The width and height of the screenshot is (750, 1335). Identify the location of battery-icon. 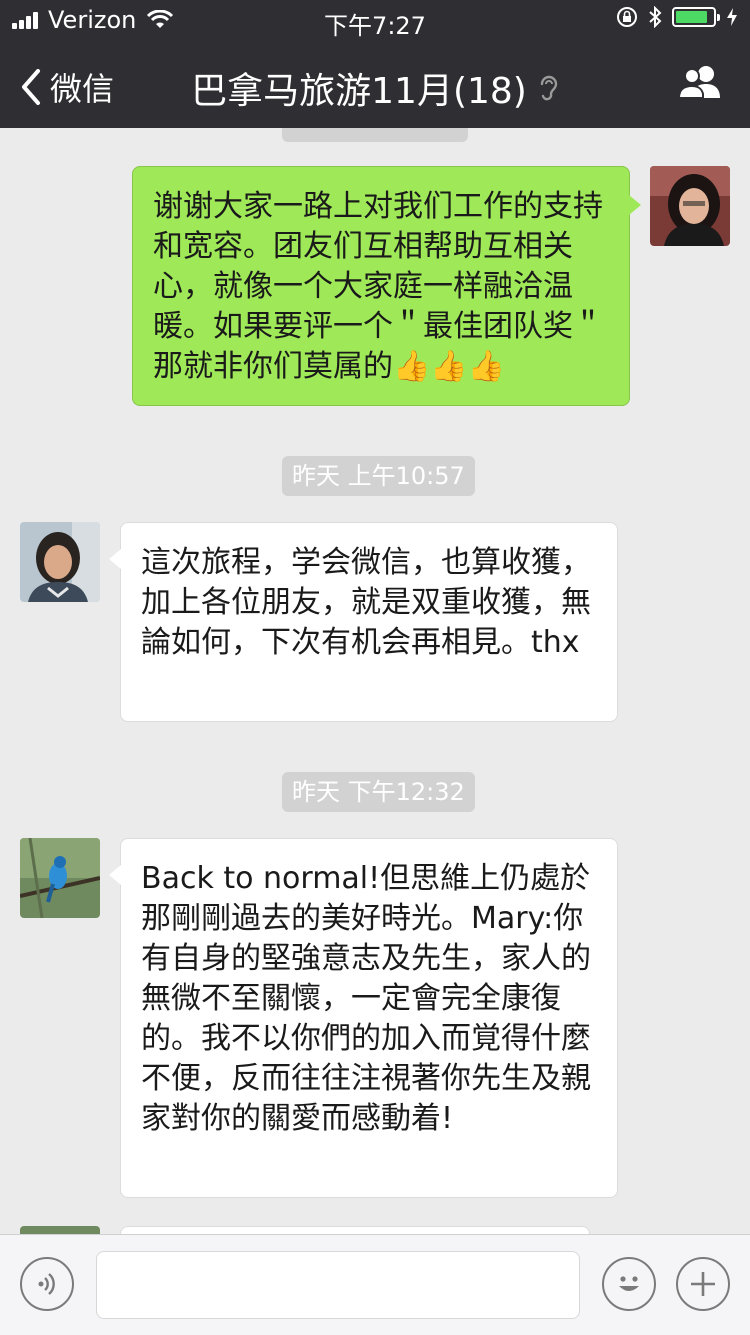
(696, 17).